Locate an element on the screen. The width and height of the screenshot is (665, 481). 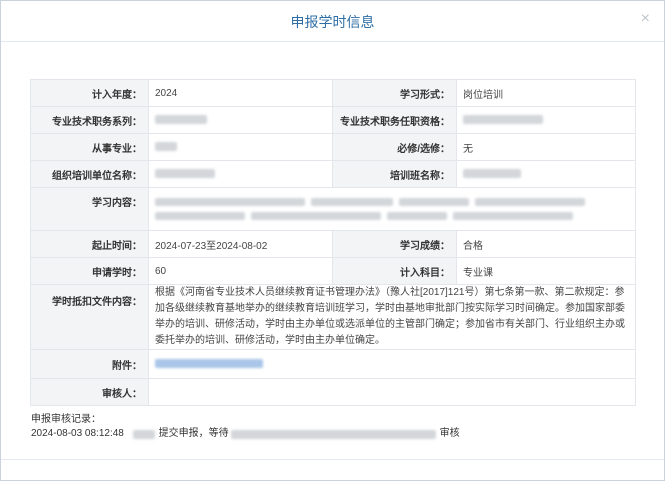
period-value: 2024-07-23至2024-08-02 is located at coordinates (240, 244).